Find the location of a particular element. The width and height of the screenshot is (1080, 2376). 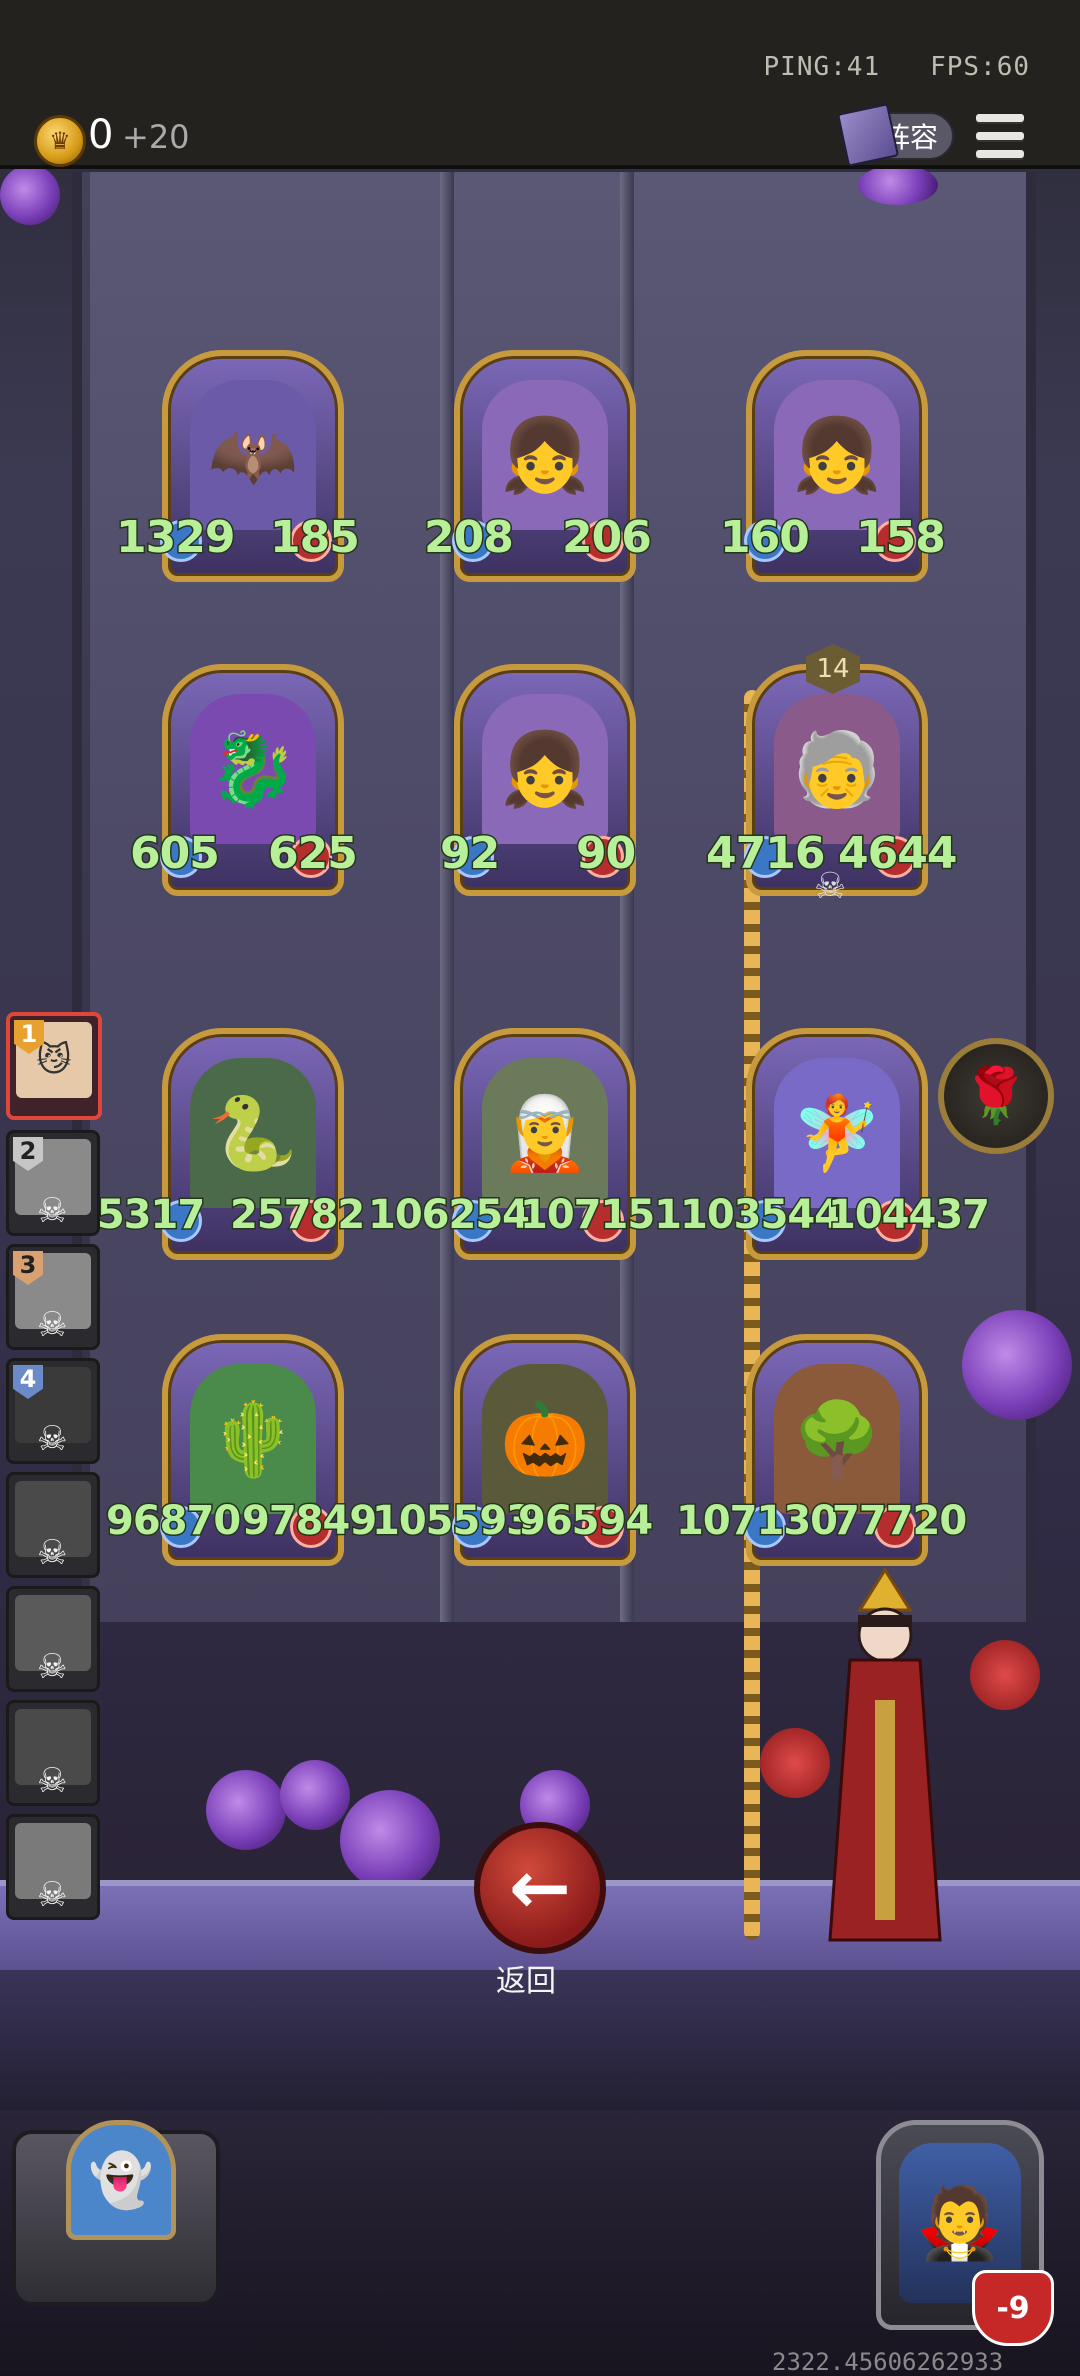

unit-attack-value: 92 is located at coordinates (469, 854).